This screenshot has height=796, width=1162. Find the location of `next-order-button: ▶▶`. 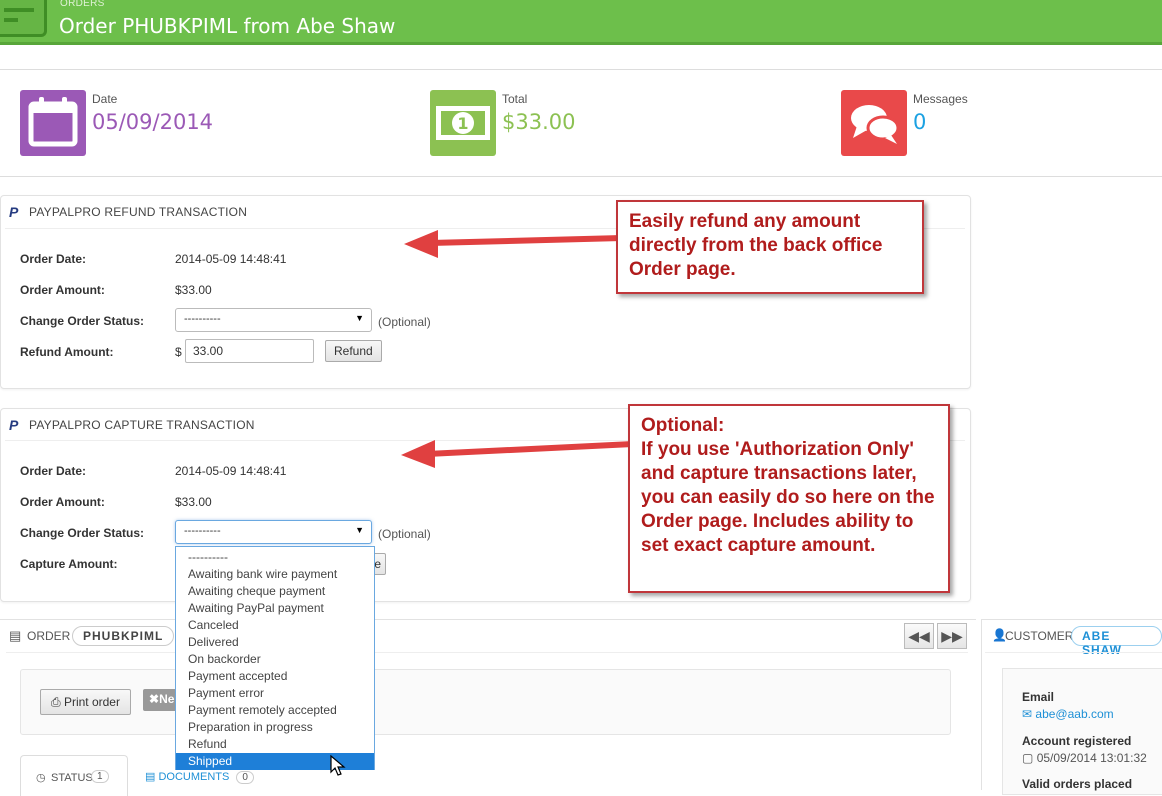

next-order-button: ▶▶ is located at coordinates (952, 636).